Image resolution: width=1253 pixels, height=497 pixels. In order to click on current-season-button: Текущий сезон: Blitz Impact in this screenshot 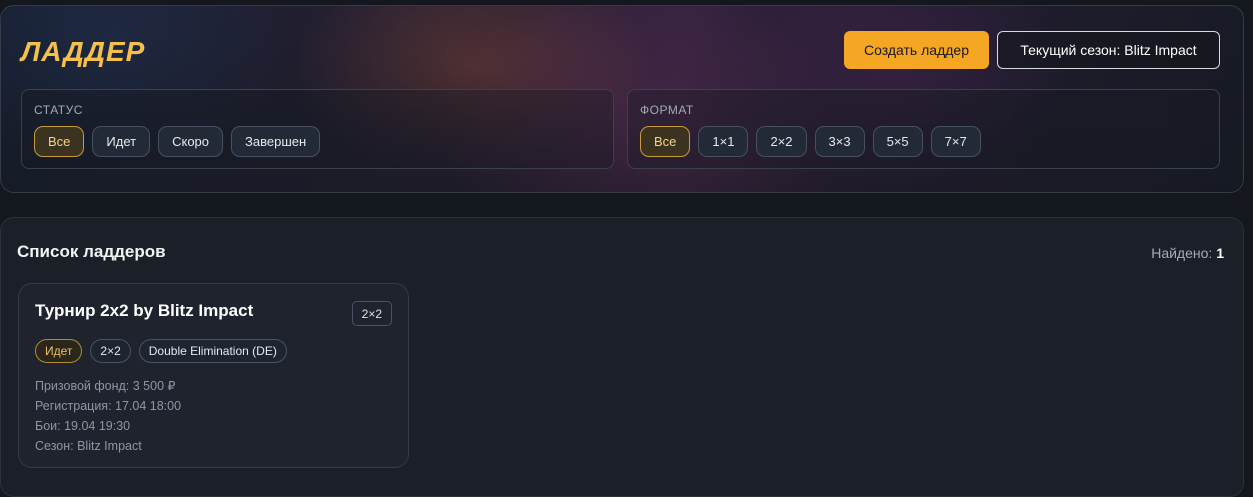, I will do `click(1108, 50)`.